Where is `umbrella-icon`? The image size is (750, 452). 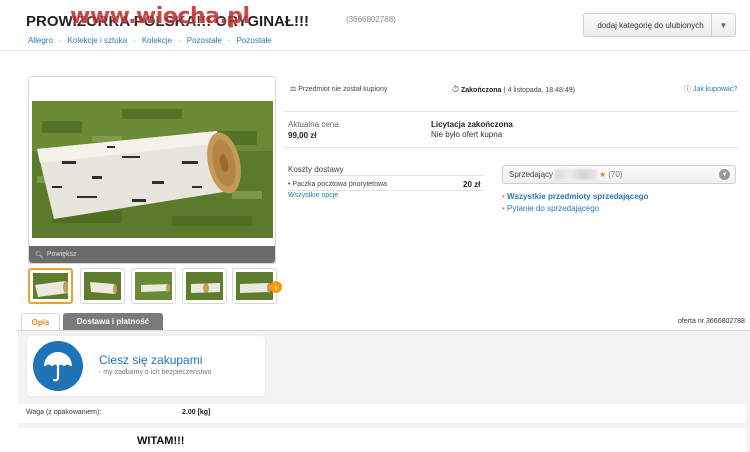
umbrella-icon is located at coordinates (58, 366).